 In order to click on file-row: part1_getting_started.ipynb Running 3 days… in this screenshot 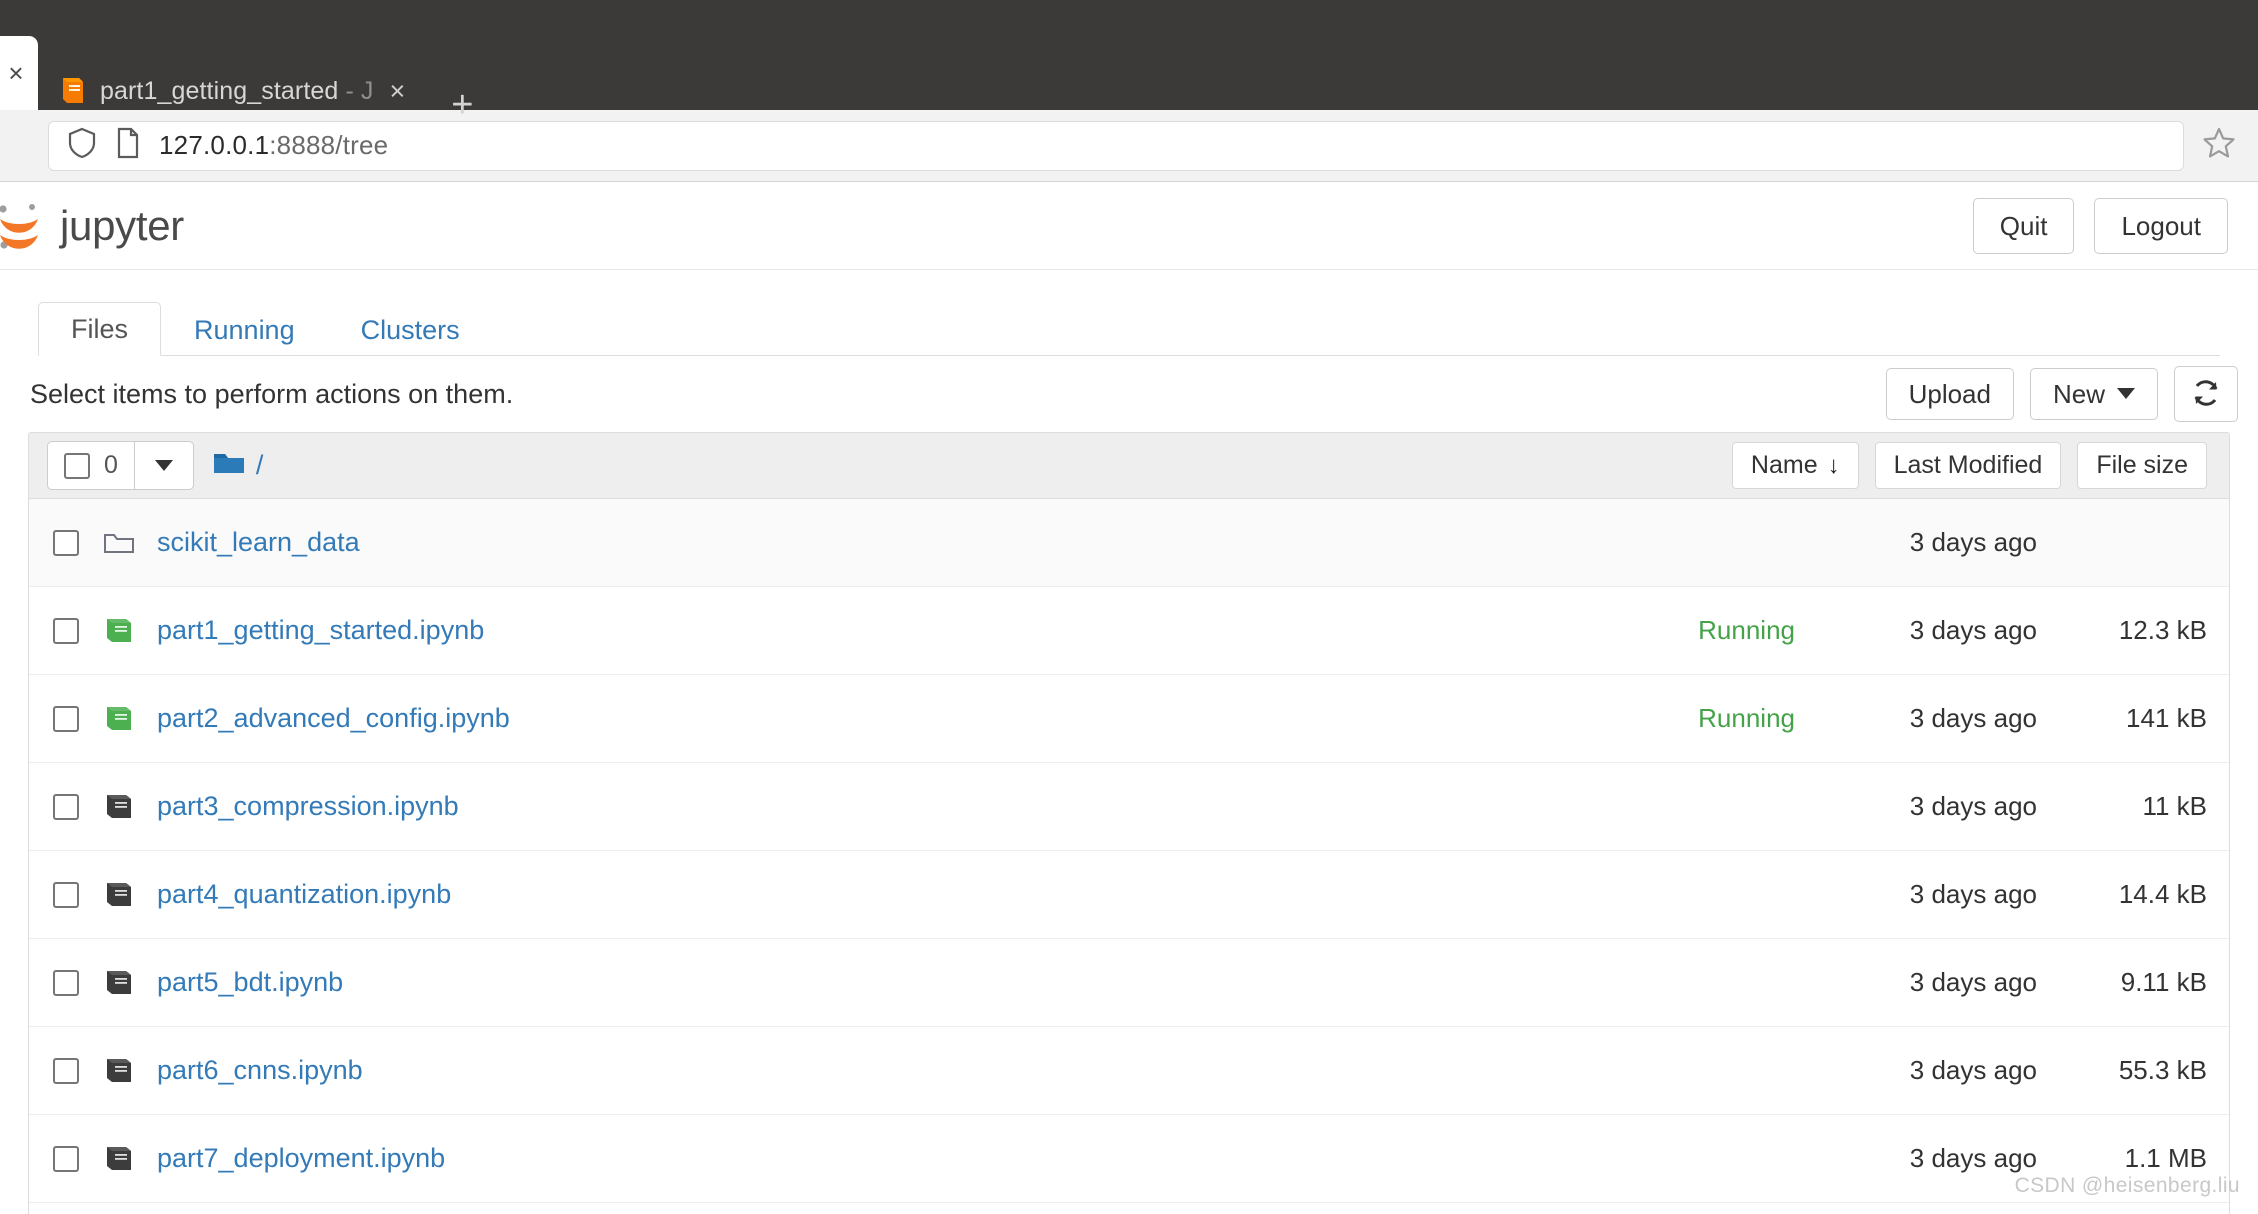, I will do `click(1129, 631)`.